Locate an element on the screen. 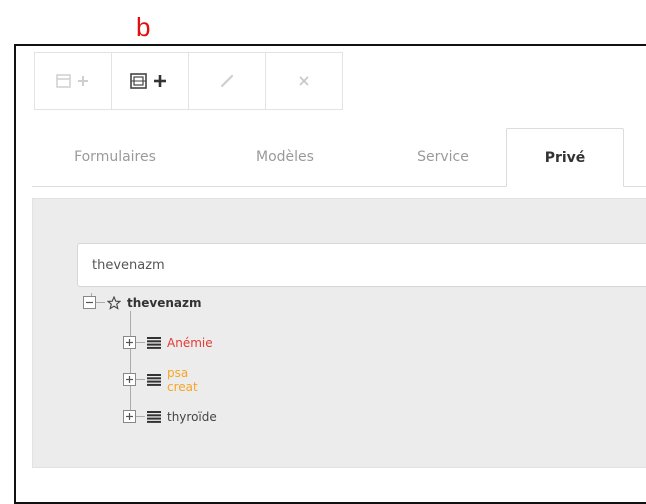 The height and width of the screenshot is (504, 646). tree-node-psa-creat-label: psa creat is located at coordinates (182, 380).